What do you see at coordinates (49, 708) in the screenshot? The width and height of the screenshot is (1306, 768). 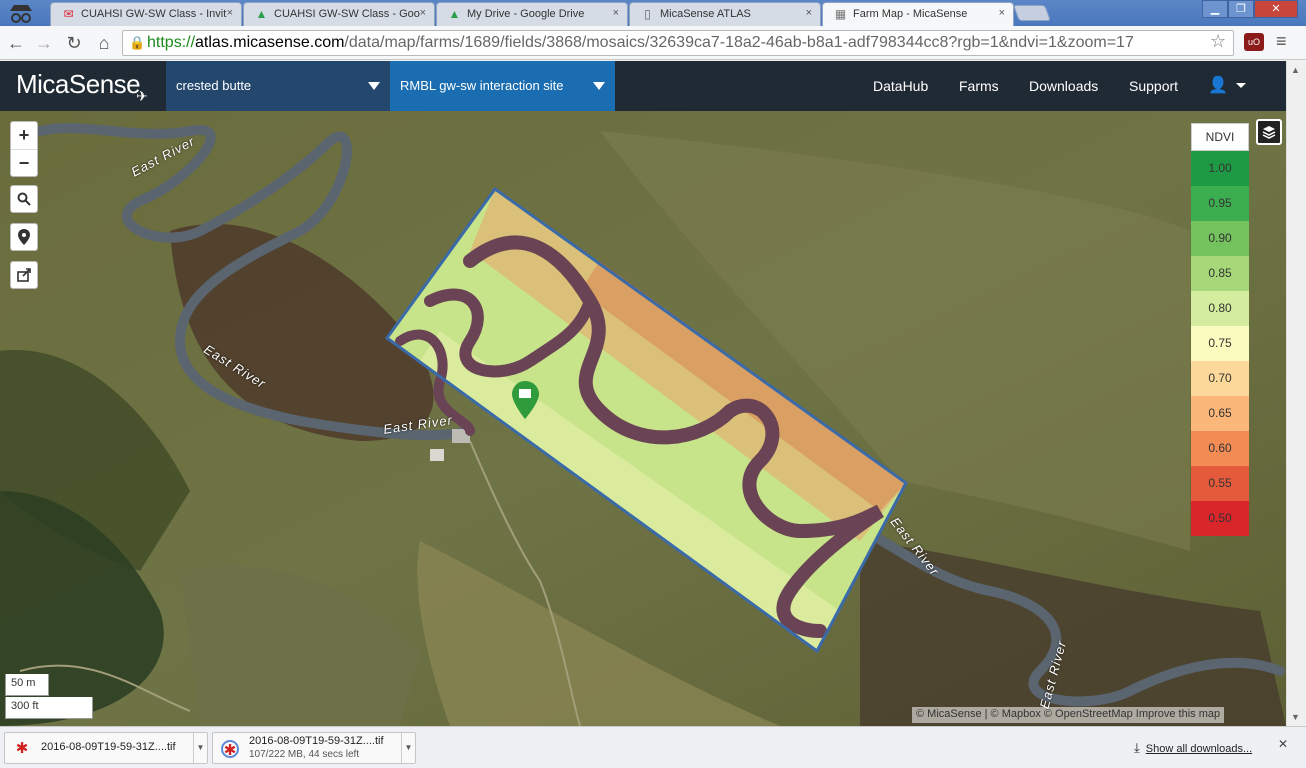 I see `scale-bar-imperial: 300 ft` at bounding box center [49, 708].